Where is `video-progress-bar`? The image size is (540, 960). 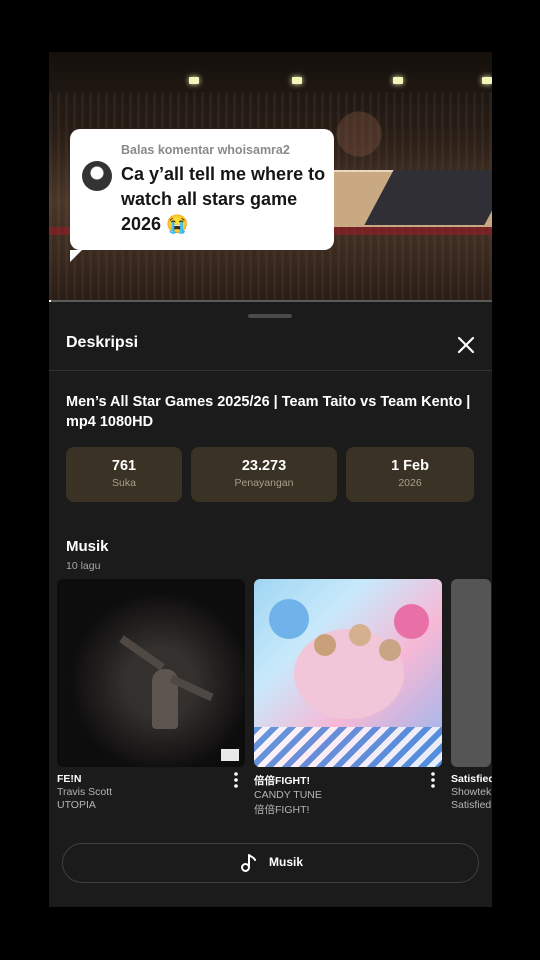 video-progress-bar is located at coordinates (270, 301).